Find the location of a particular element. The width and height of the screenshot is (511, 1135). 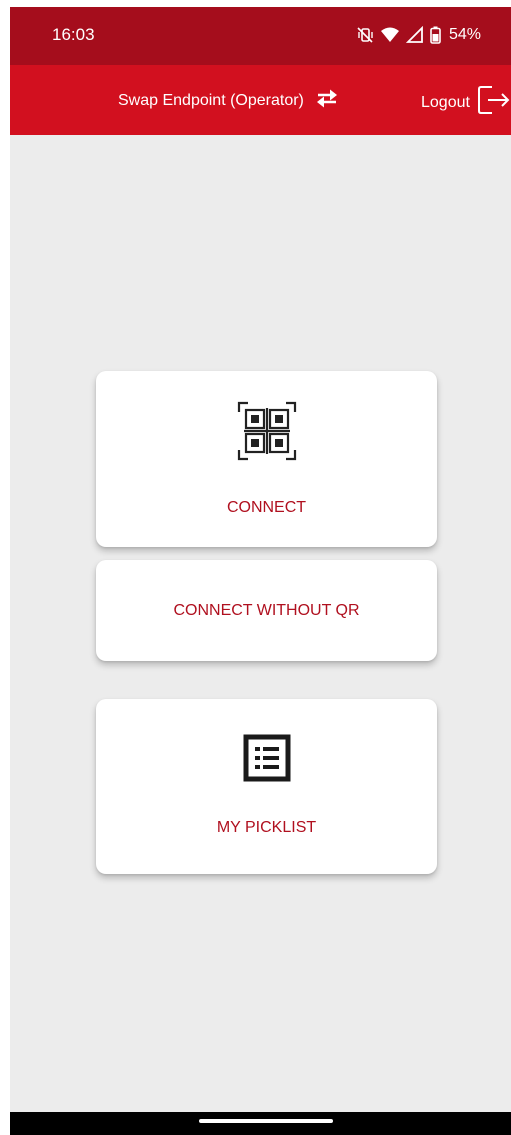

battery-icon is located at coordinates (435, 35).